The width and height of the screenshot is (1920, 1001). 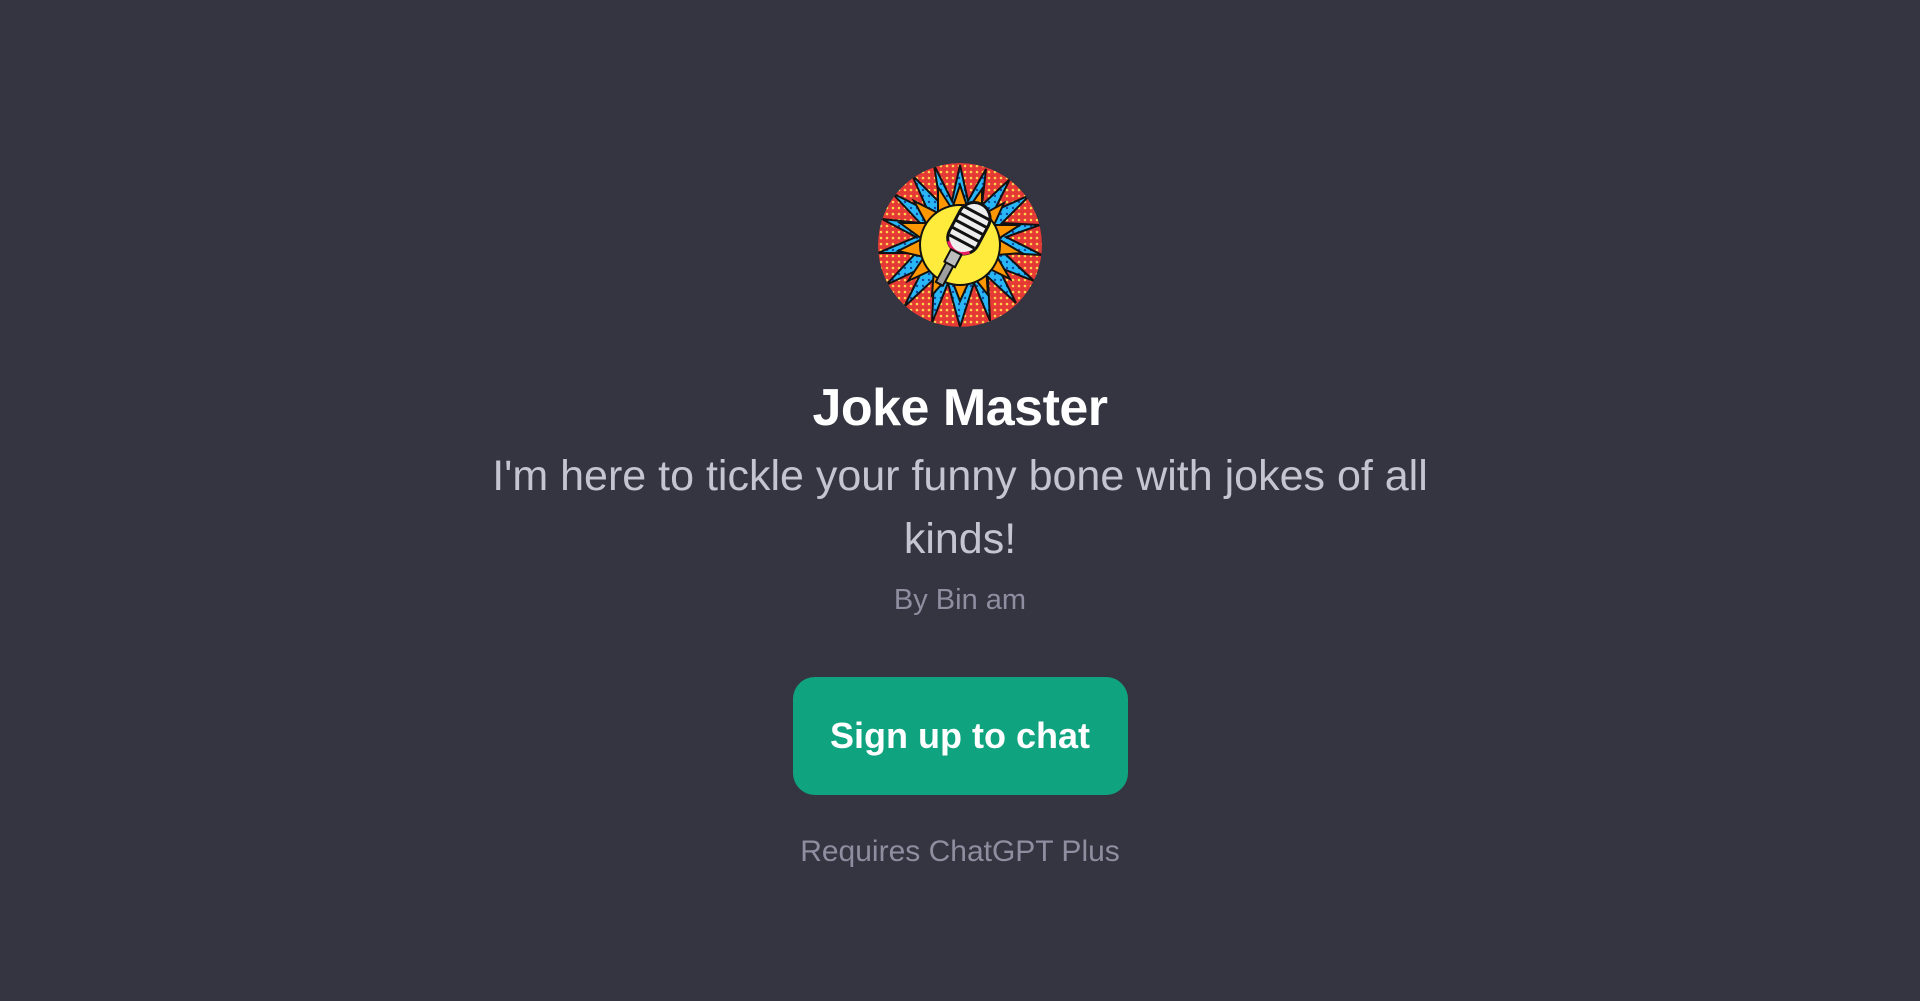 I want to click on gpt-avatar, so click(x=960, y=245).